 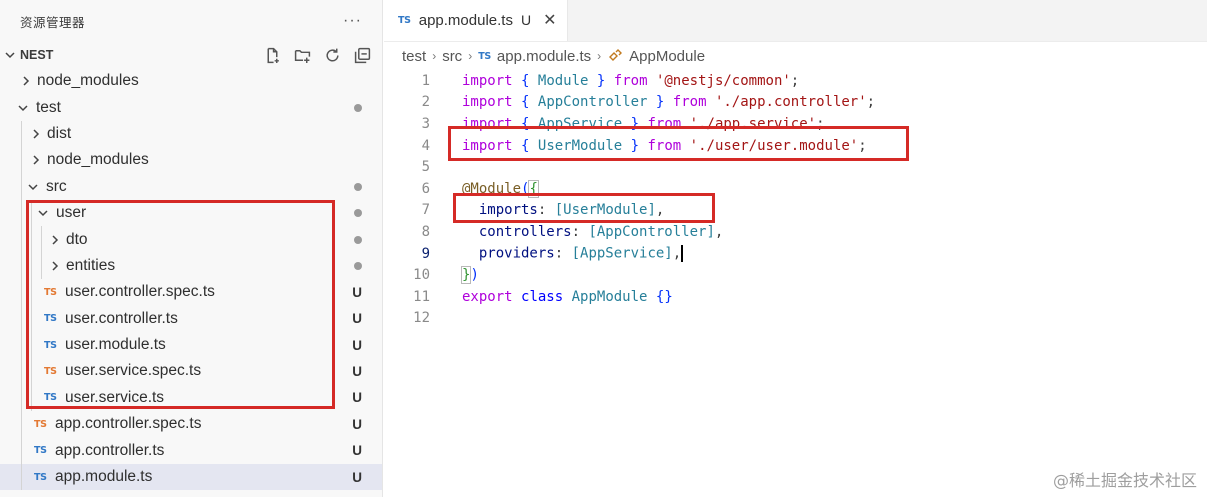 What do you see at coordinates (332, 55) in the screenshot?
I see `refresh-icon` at bounding box center [332, 55].